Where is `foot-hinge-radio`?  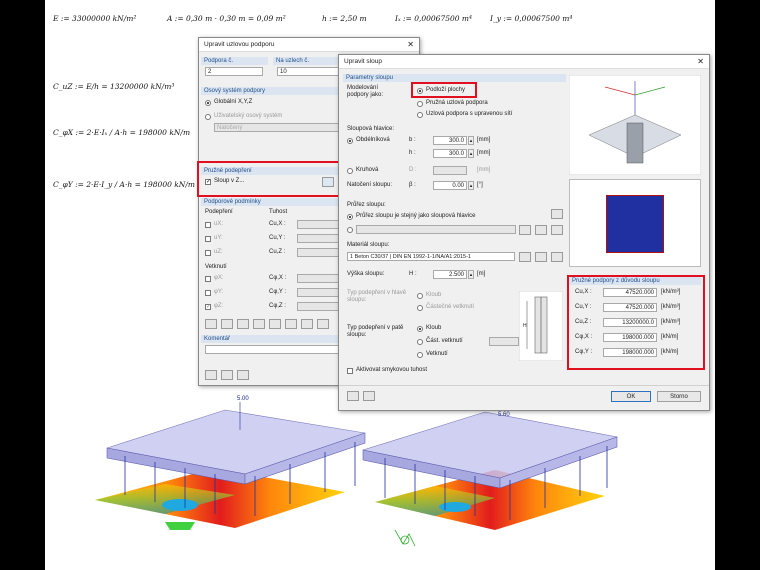
foot-hinge-radio is located at coordinates (420, 329).